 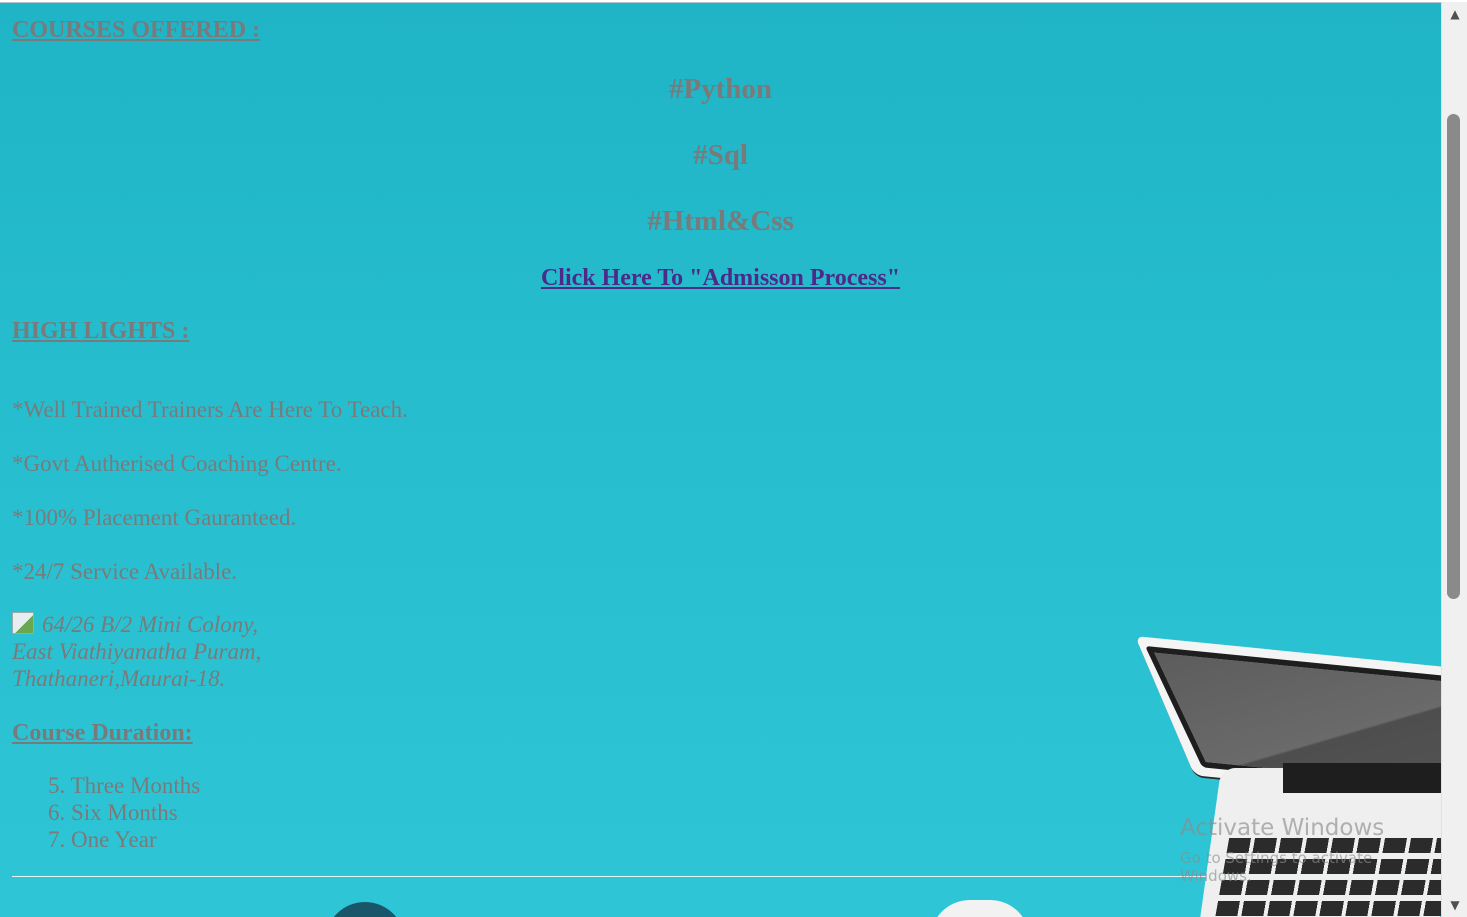 What do you see at coordinates (720, 221) in the screenshot?
I see `course-html-css: #Html&Css` at bounding box center [720, 221].